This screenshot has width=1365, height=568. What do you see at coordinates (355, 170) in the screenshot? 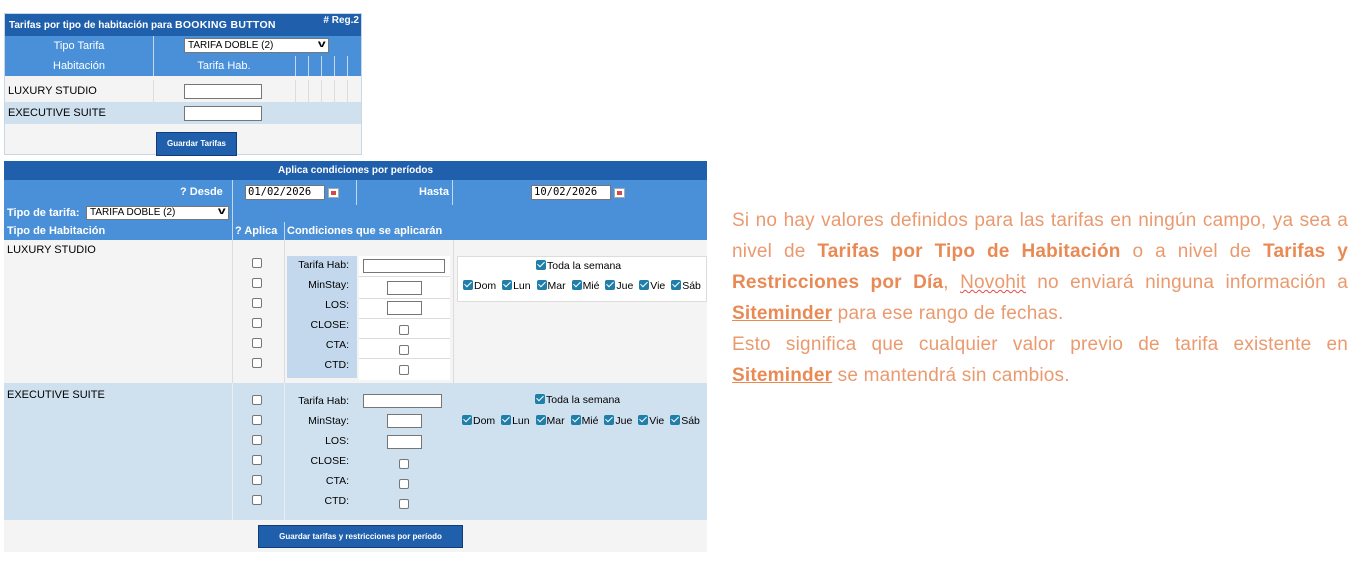
I see `period-table-title: Aplica condiciones por períodos` at bounding box center [355, 170].